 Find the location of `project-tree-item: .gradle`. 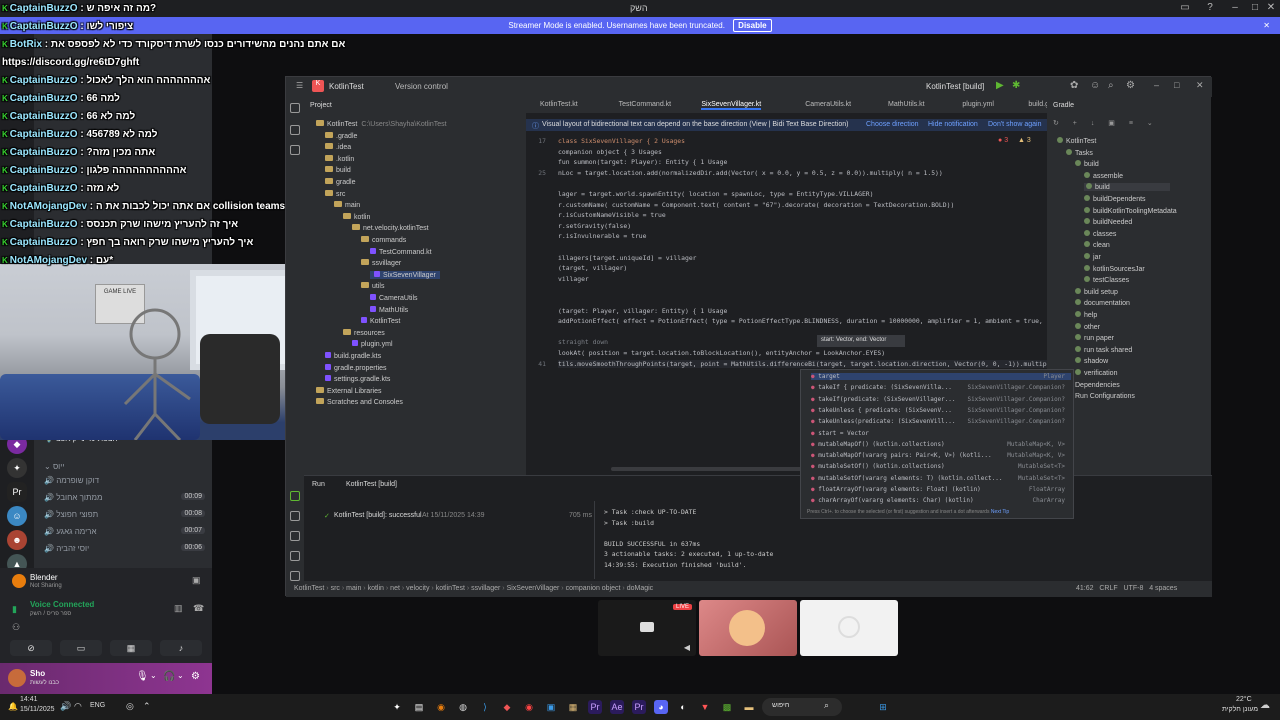

project-tree-item: .gradle is located at coordinates (341, 135).